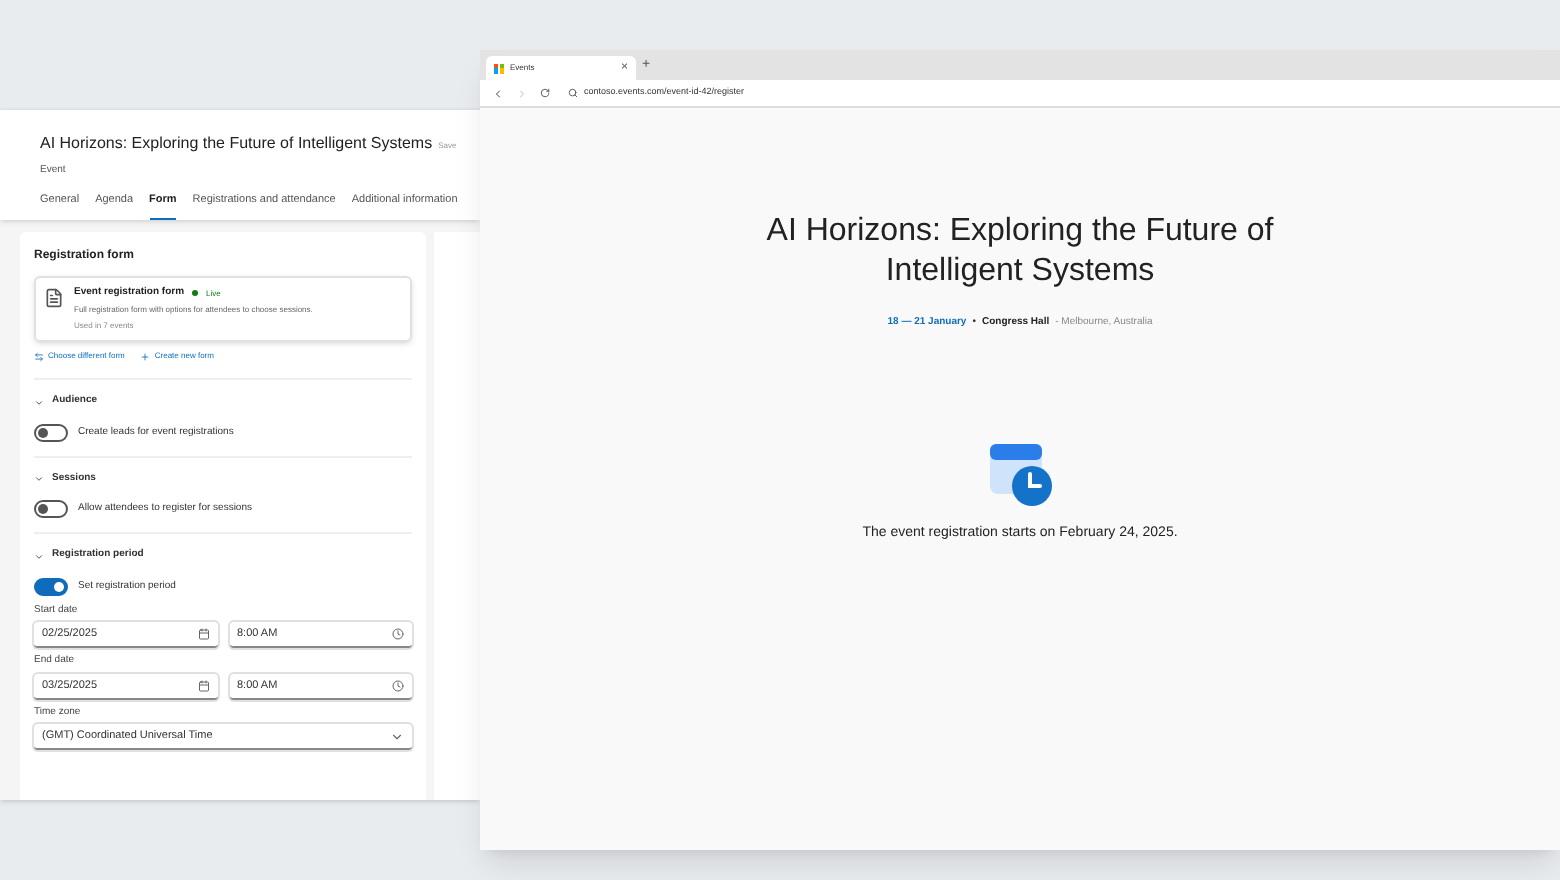 The image size is (1560, 880). Describe the element at coordinates (498, 93) in the screenshot. I see `back-icon` at that location.